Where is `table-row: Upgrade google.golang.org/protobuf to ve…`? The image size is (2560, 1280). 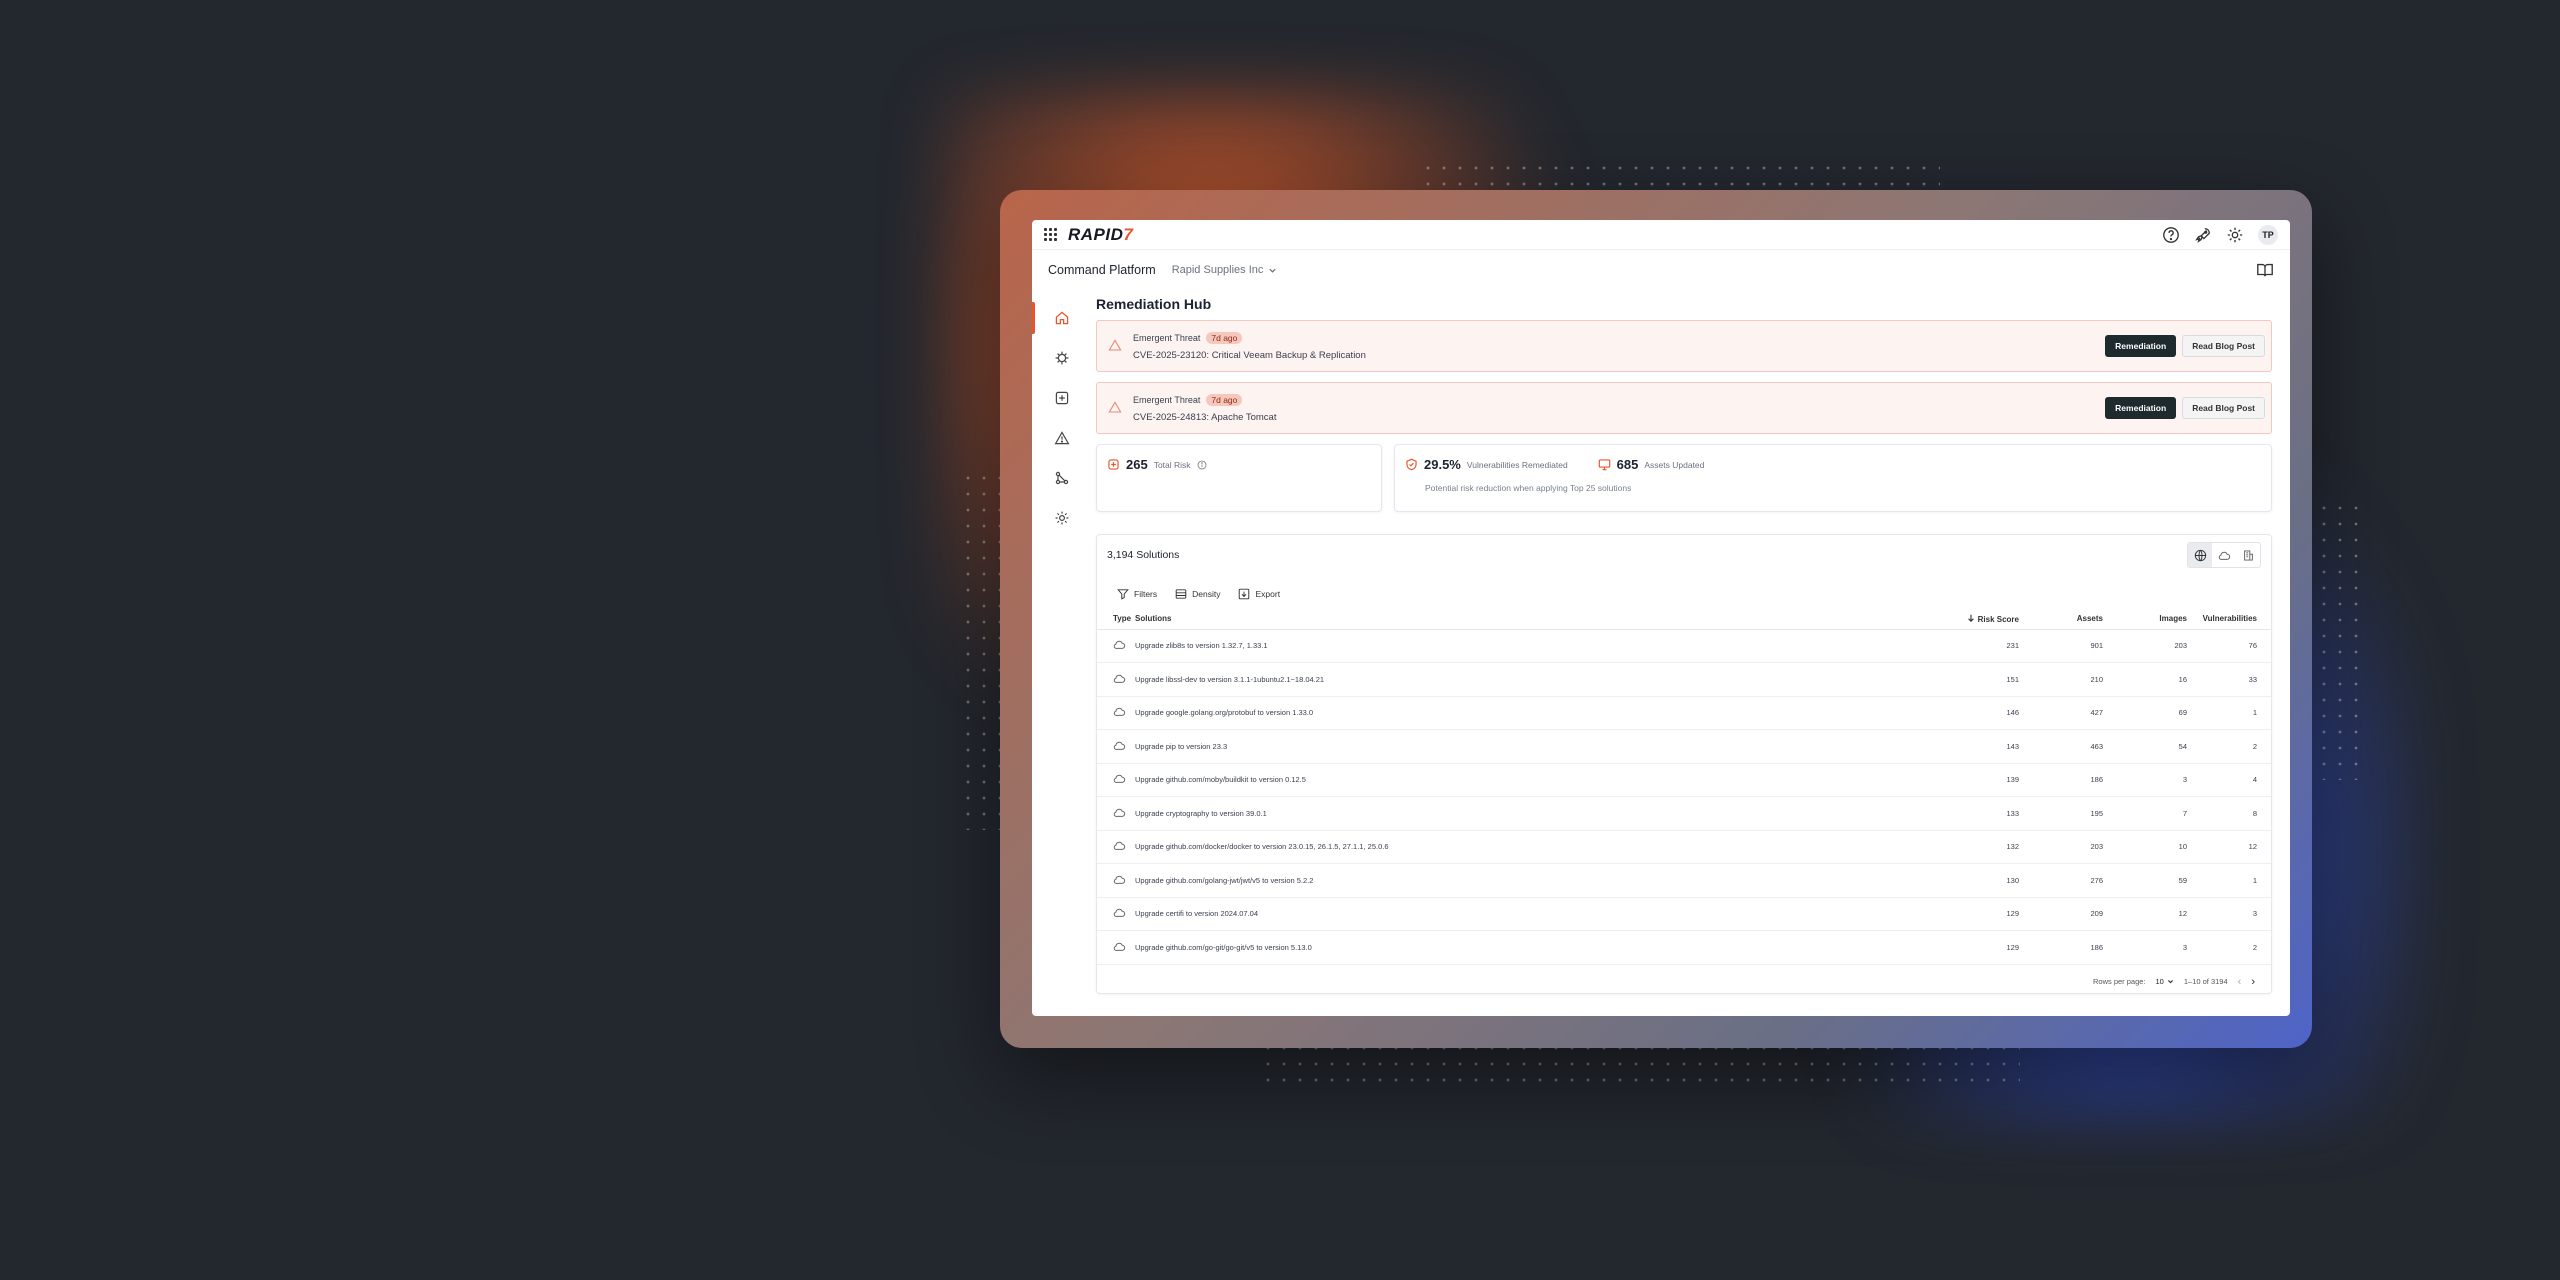 table-row: Upgrade google.golang.org/protobuf to ve… is located at coordinates (1684, 713).